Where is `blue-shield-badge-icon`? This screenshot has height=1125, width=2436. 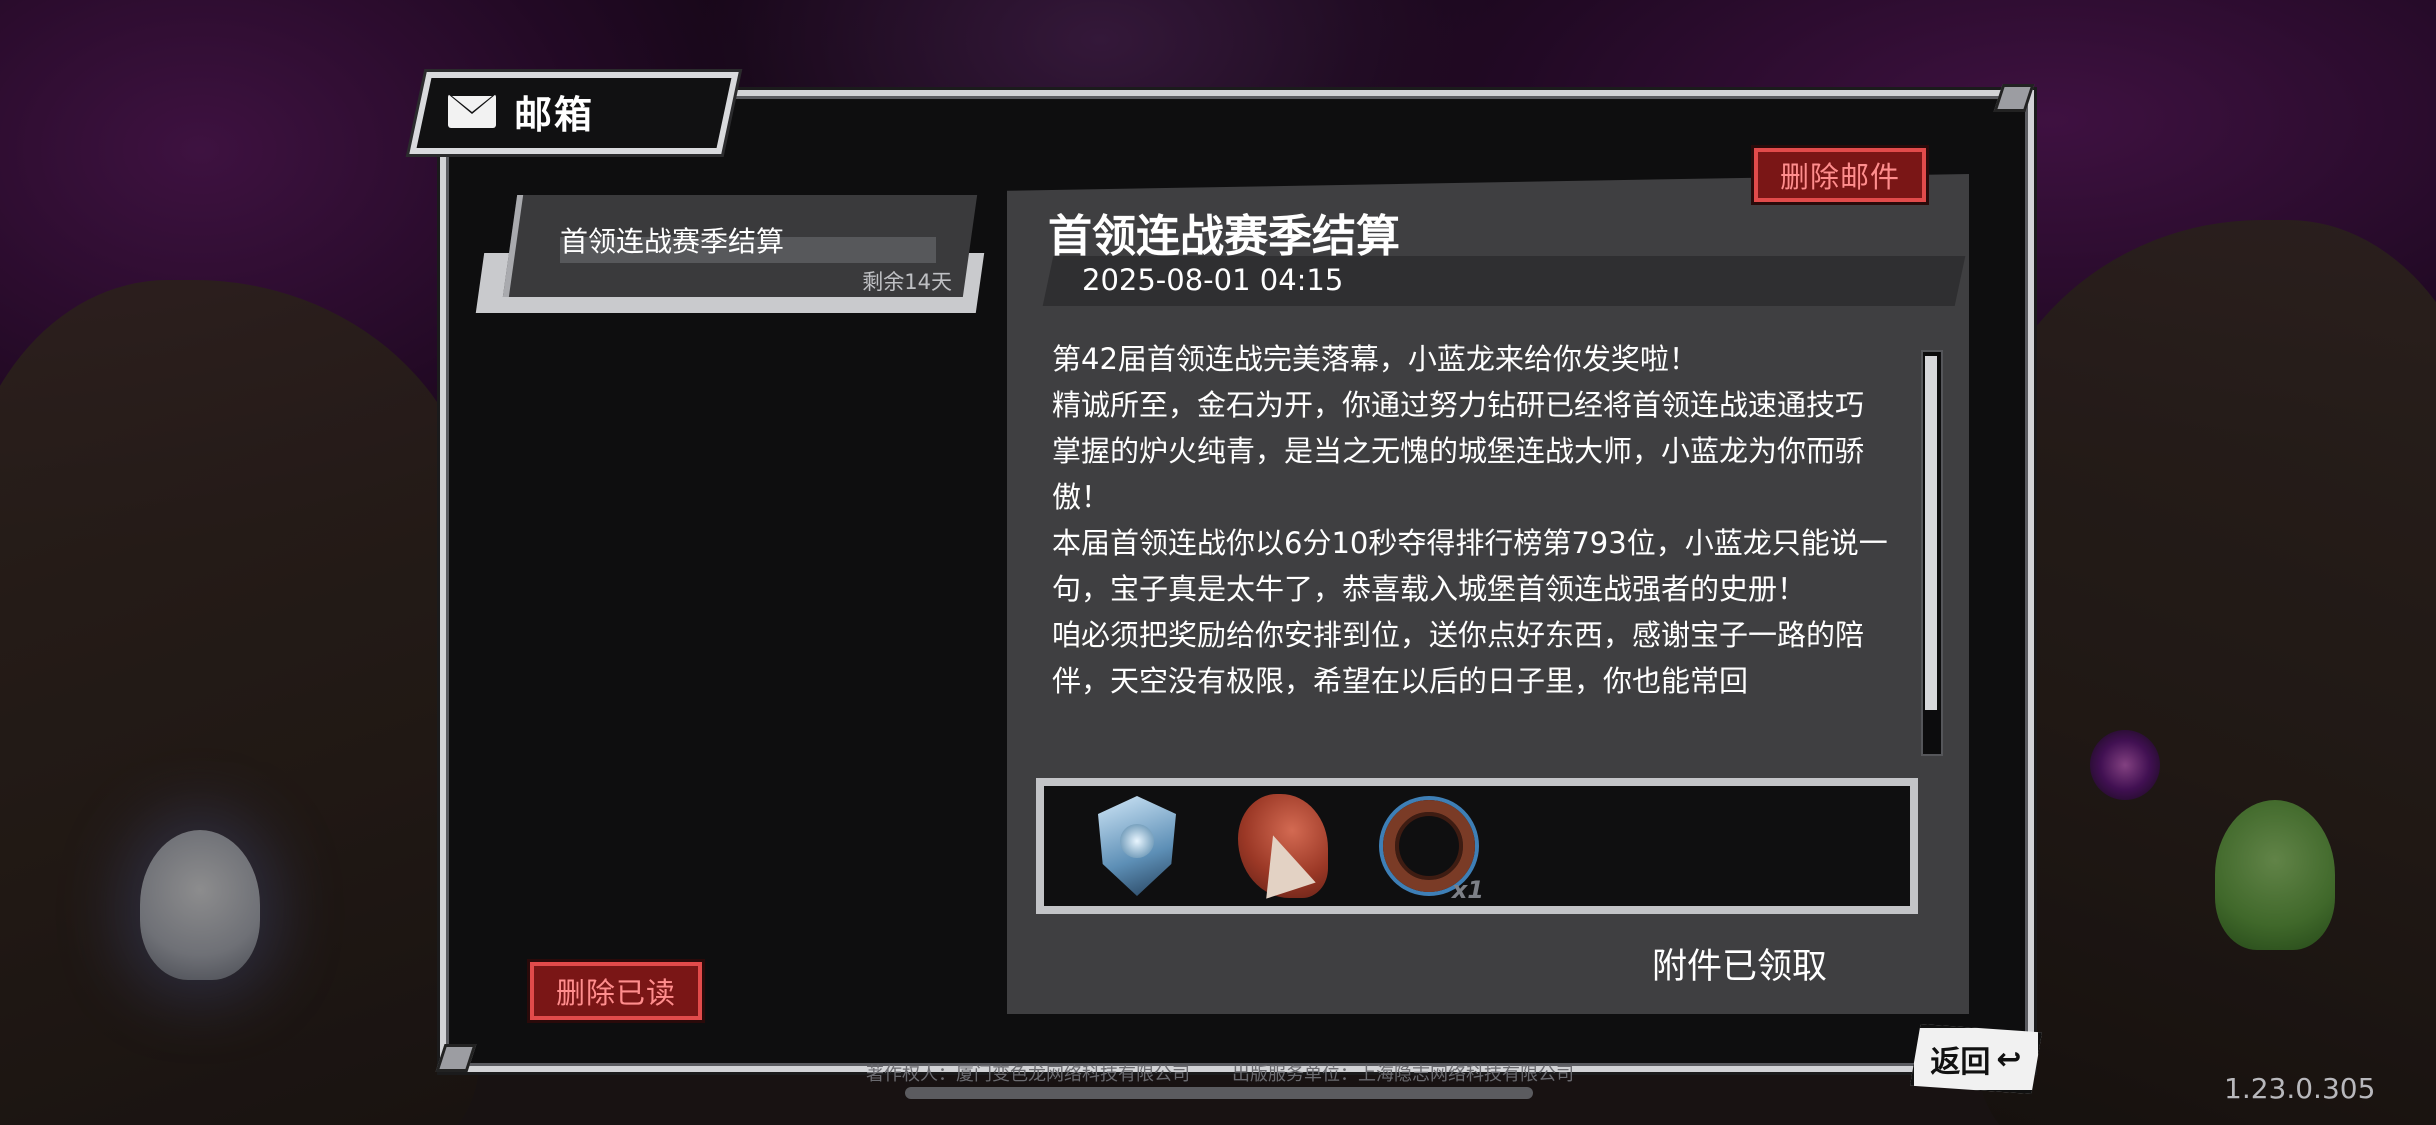
blue-shield-badge-icon is located at coordinates (1137, 846).